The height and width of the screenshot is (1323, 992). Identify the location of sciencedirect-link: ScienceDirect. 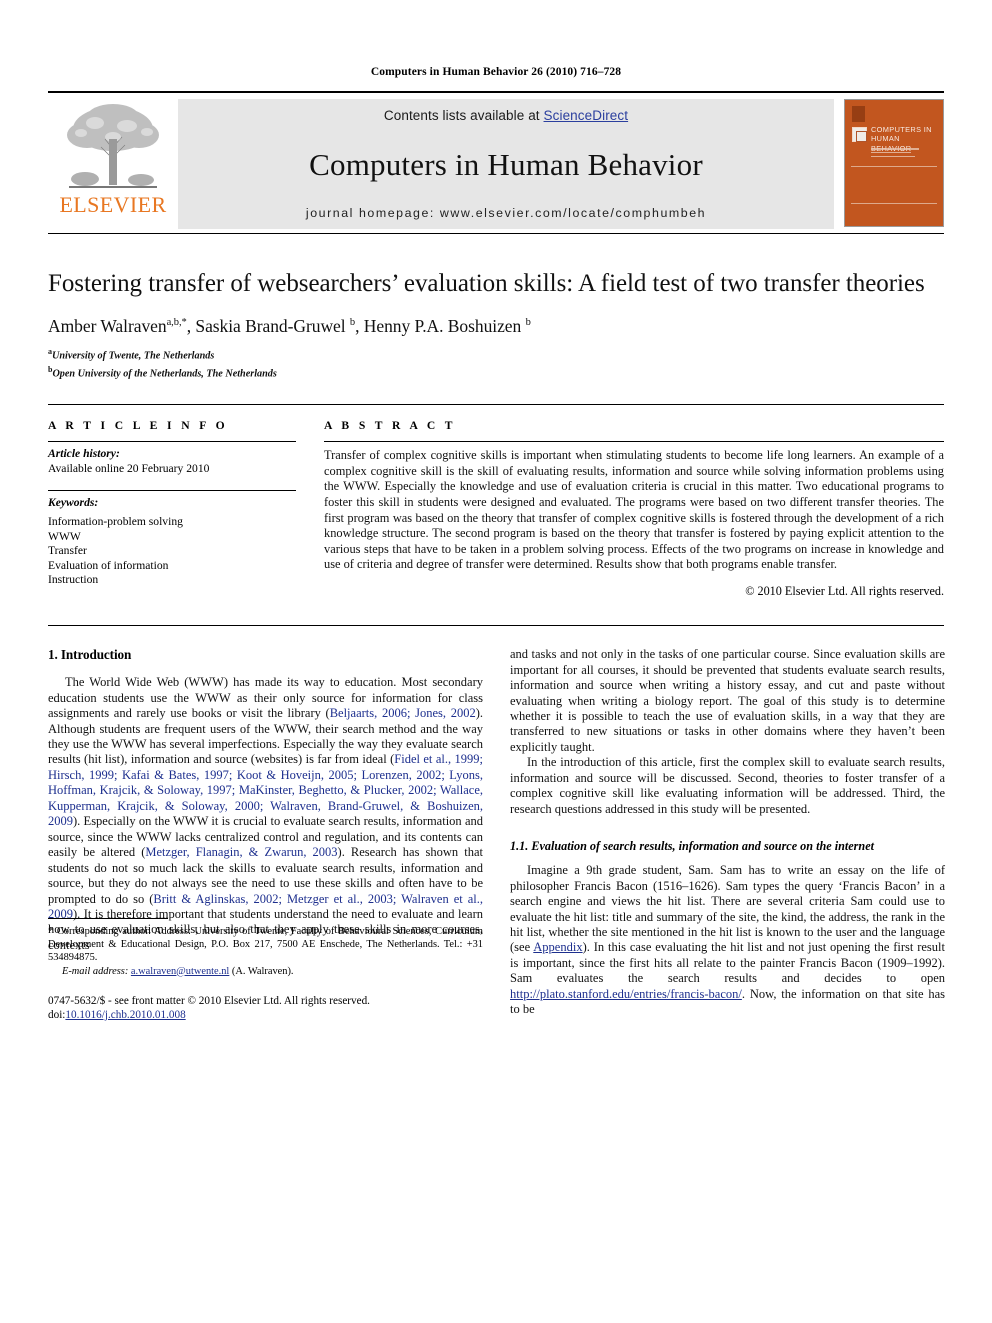
(586, 115).